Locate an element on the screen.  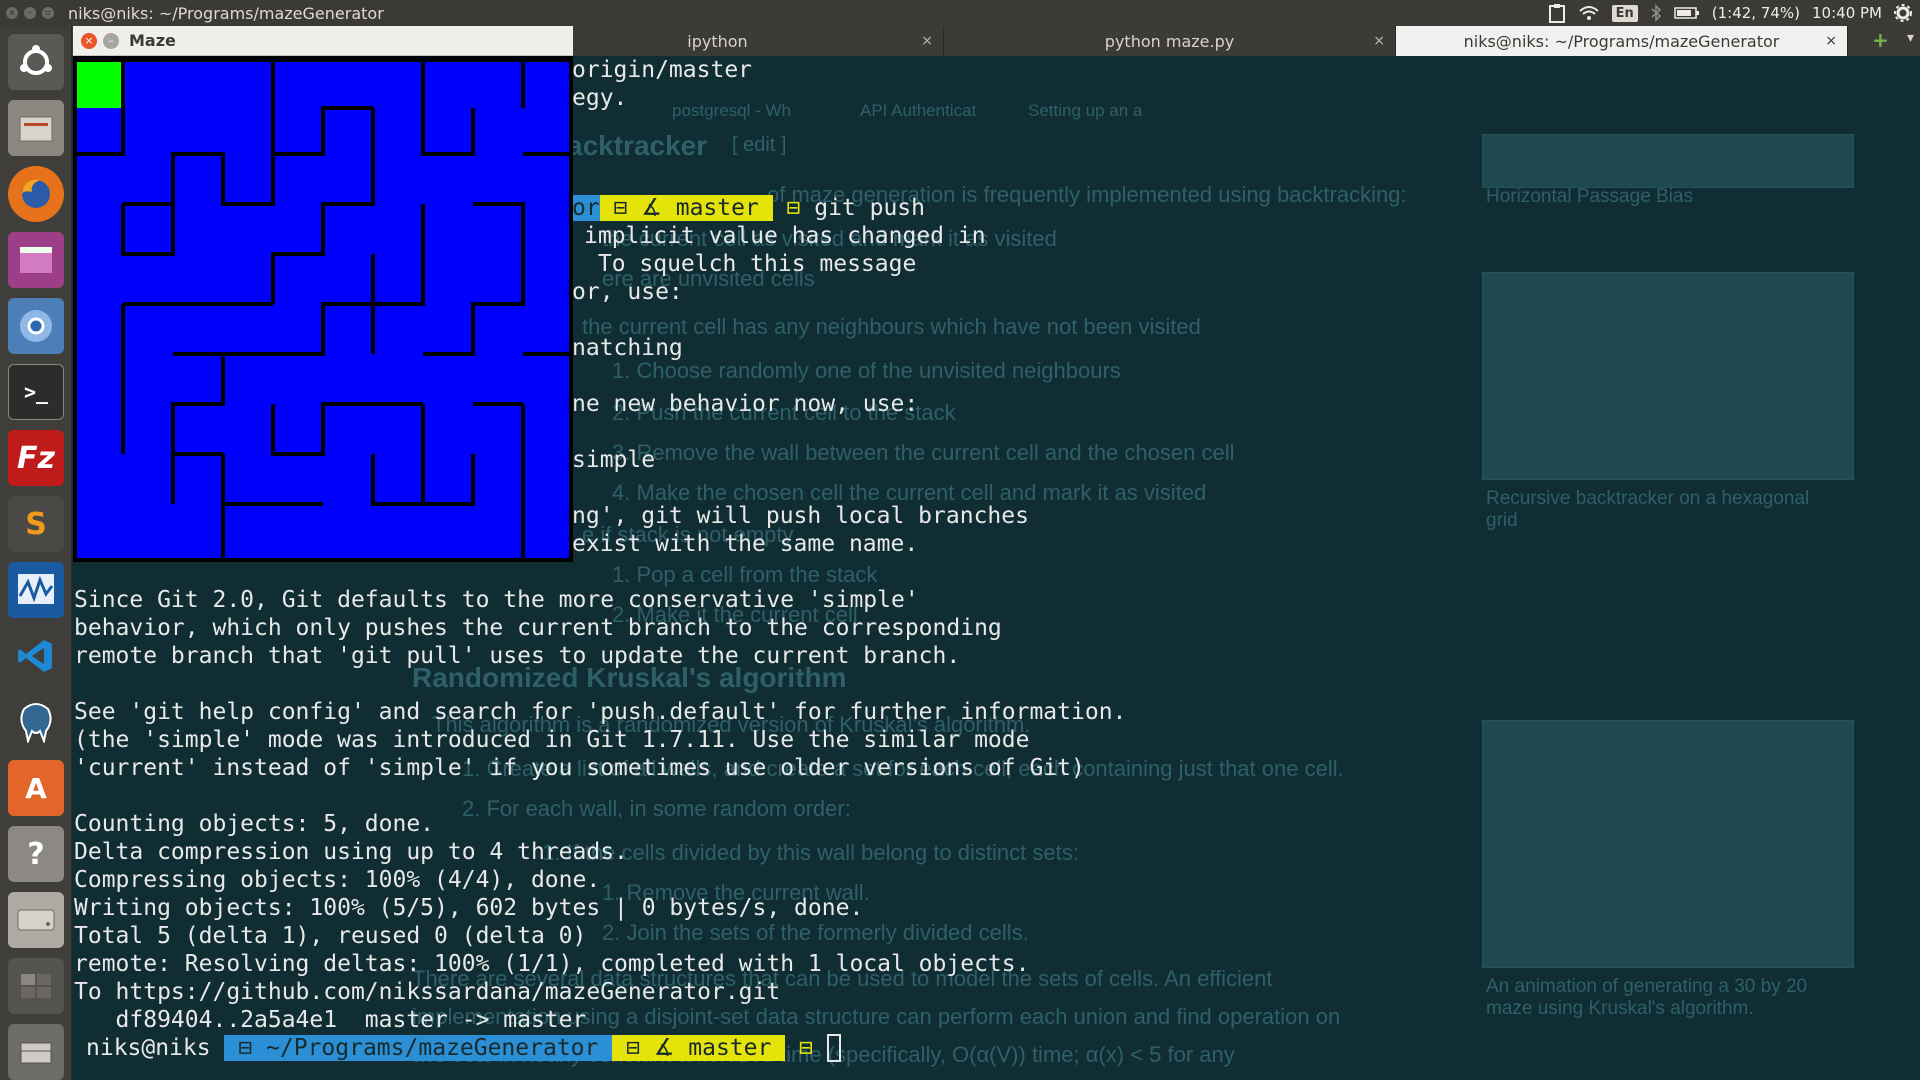
terminal-line: simple is located at coordinates (614, 460).